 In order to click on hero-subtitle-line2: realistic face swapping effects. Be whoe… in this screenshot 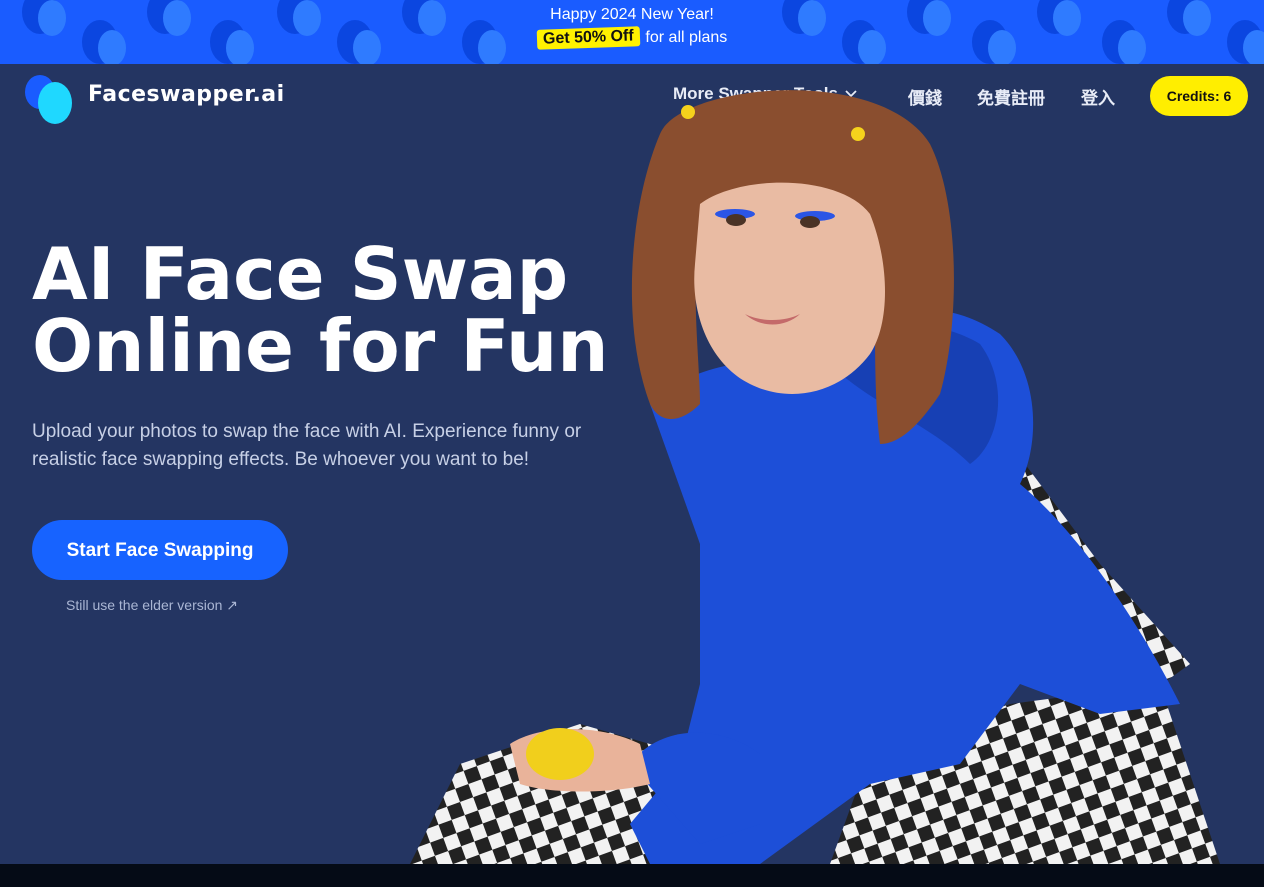, I will do `click(281, 459)`.